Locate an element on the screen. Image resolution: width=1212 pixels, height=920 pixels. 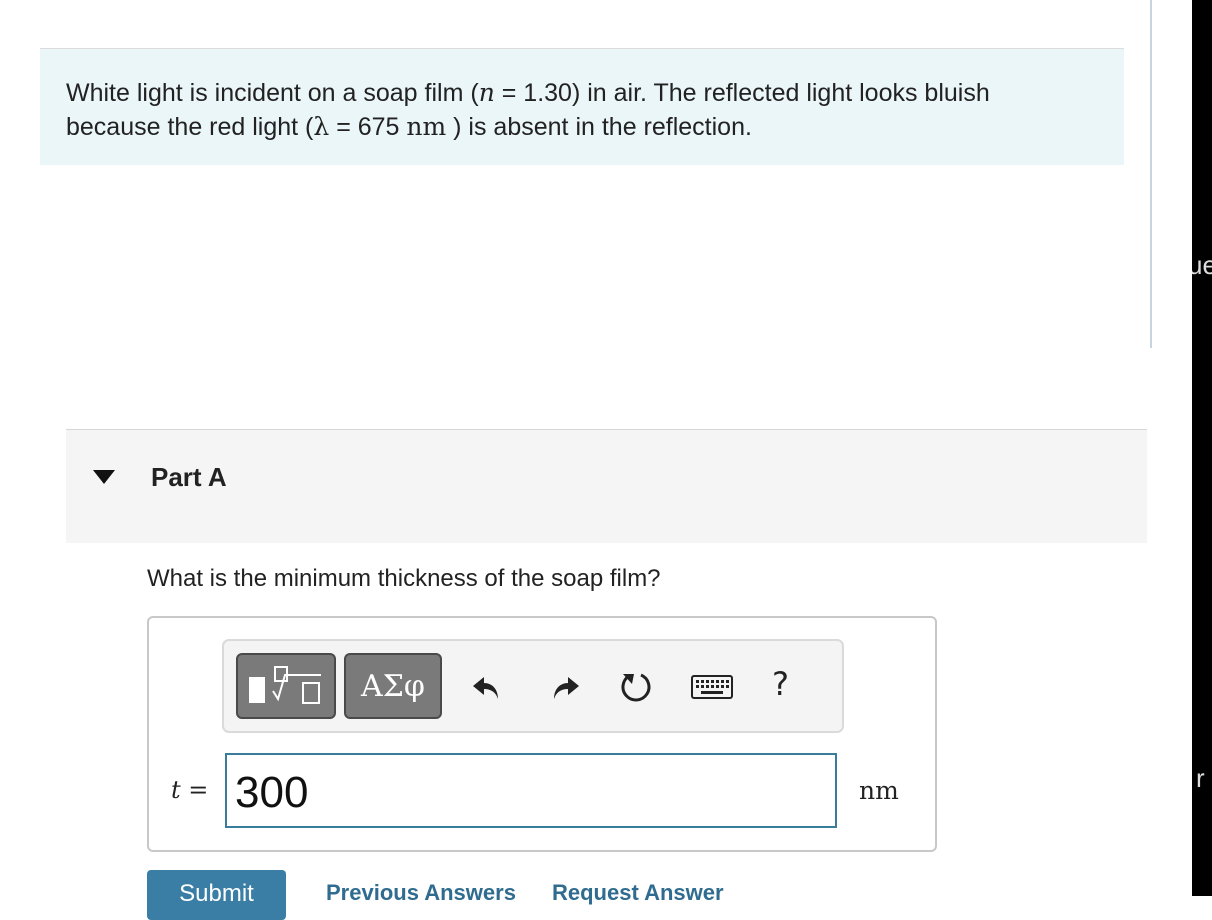
submit-button: Submit is located at coordinates (216, 895).